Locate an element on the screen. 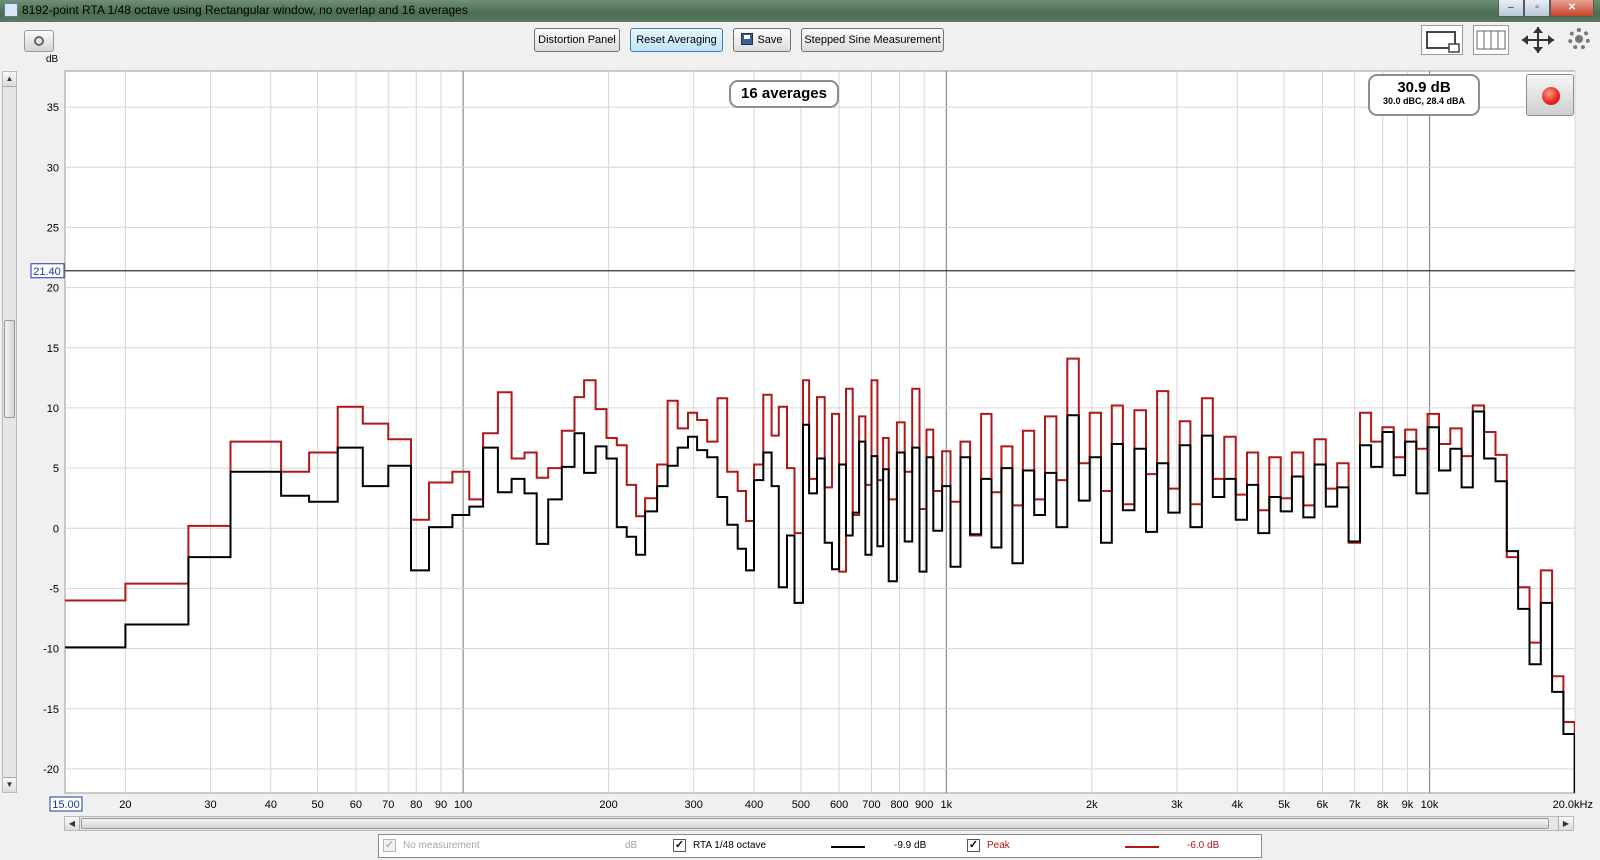 Image resolution: width=1600 pixels, height=860 pixels. reference-label: 21.40 is located at coordinates (47, 272).